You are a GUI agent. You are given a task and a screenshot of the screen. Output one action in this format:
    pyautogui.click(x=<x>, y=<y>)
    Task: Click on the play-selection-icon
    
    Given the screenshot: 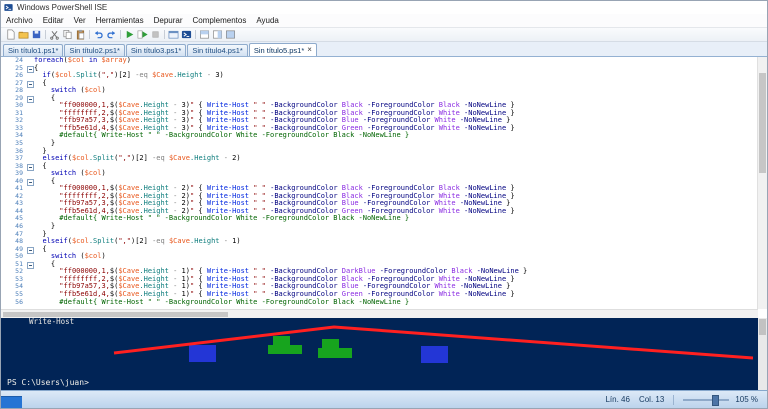 What is the action you would take?
    pyautogui.click(x=142, y=34)
    